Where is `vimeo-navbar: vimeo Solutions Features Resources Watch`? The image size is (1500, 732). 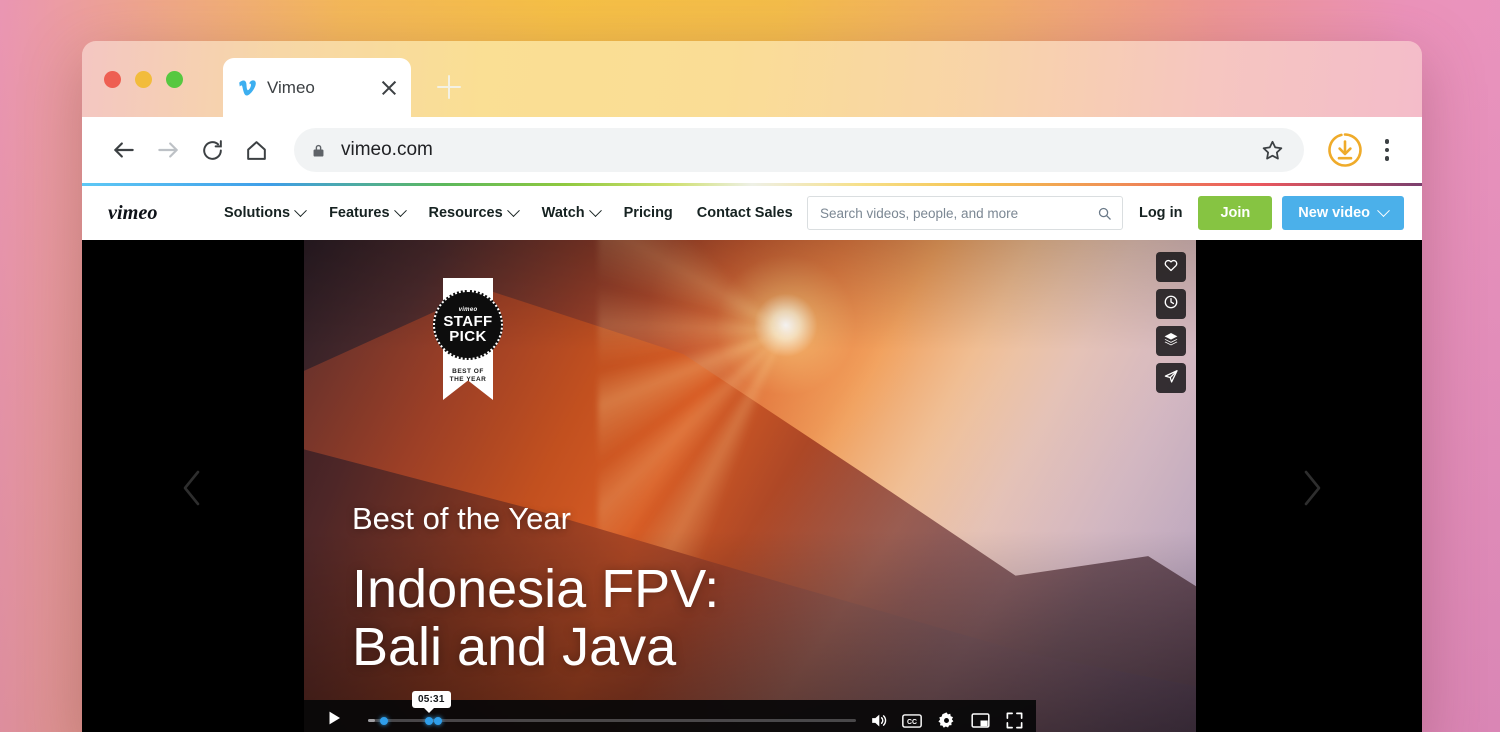 vimeo-navbar: vimeo Solutions Features Resources Watch is located at coordinates (752, 213).